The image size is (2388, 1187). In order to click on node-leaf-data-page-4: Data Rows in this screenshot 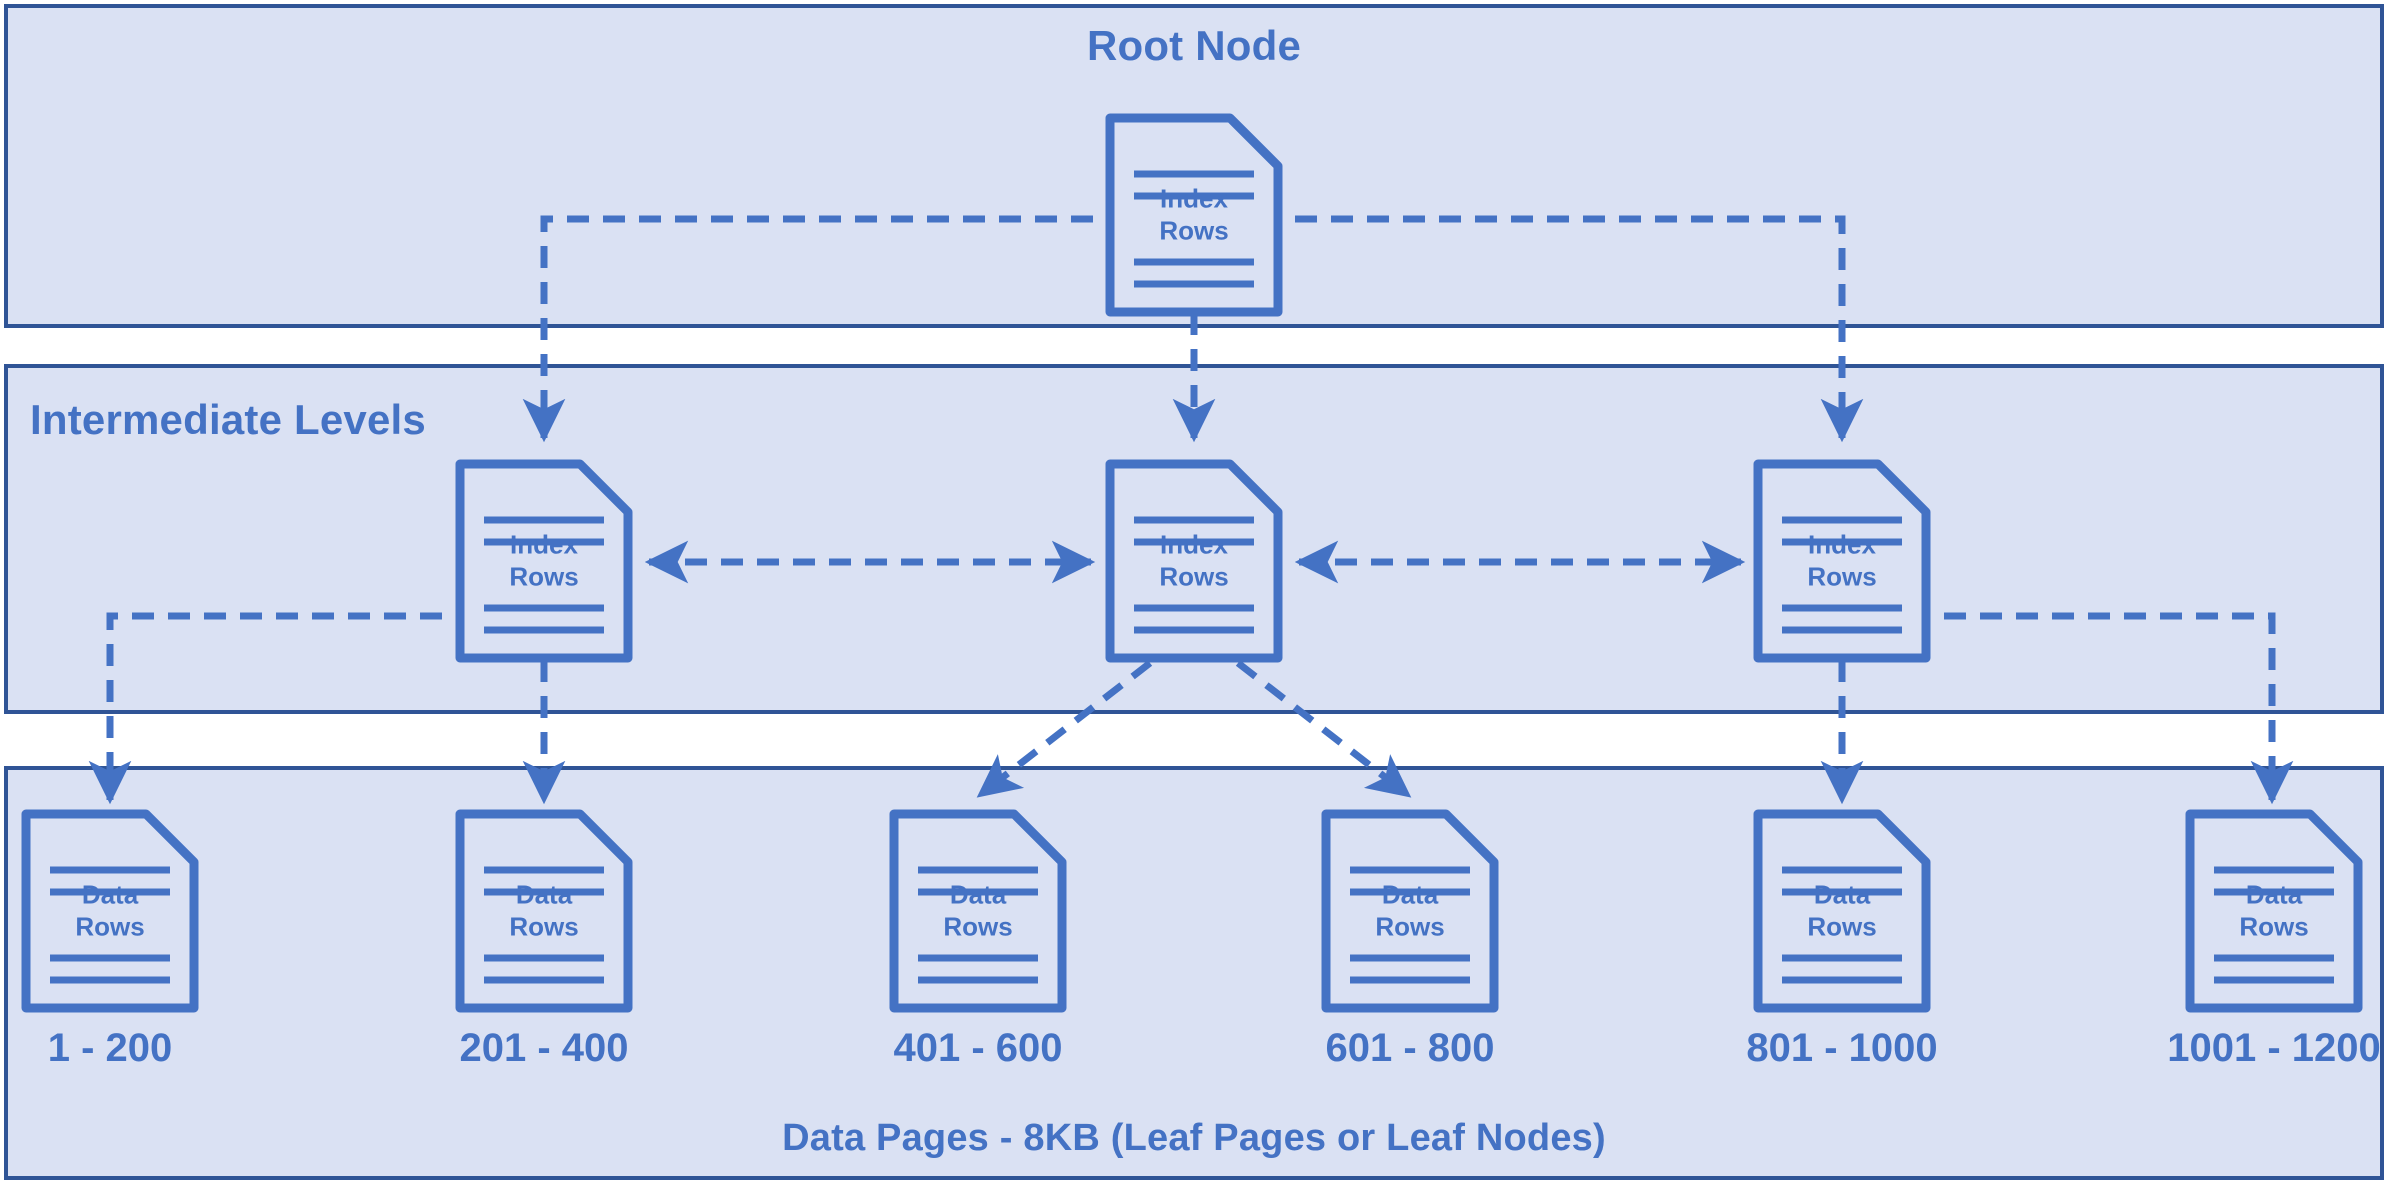, I will do `click(1410, 911)`.